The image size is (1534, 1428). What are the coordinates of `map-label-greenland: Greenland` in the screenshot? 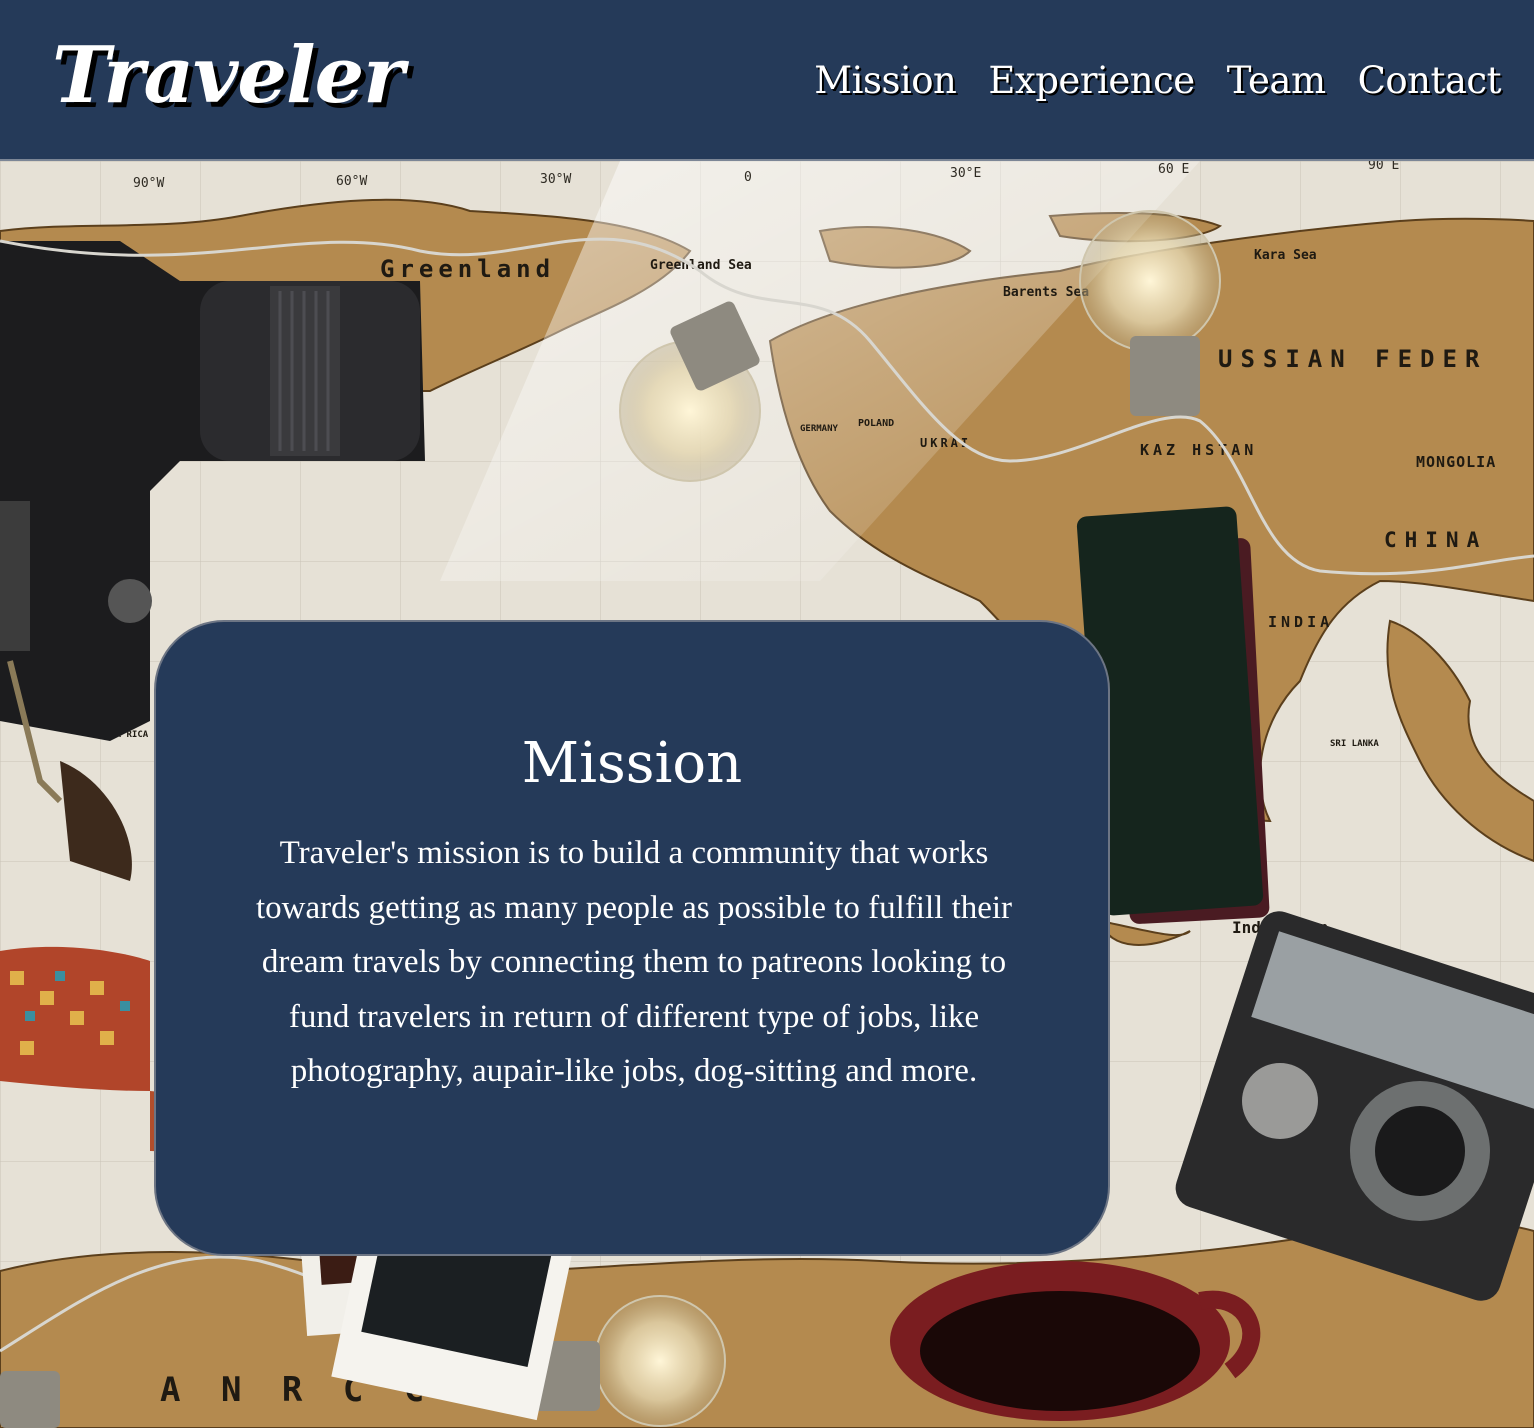 It's located at (467, 269).